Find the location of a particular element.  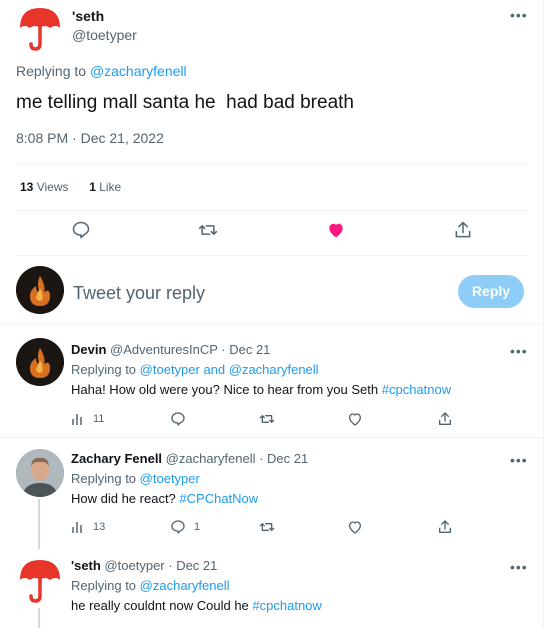

reply-icon: 1 is located at coordinates (185, 527).